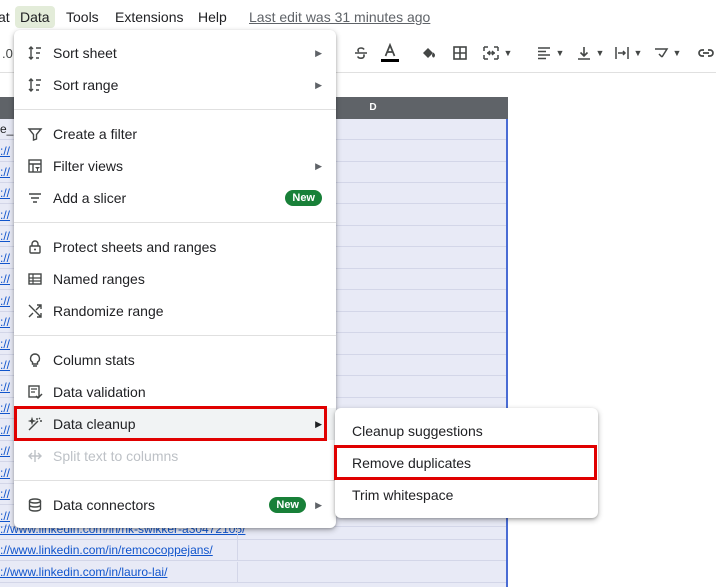 This screenshot has width=716, height=587. Describe the element at coordinates (175, 85) in the screenshot. I see `menu-item-sort-range: Sort range ▶` at that location.